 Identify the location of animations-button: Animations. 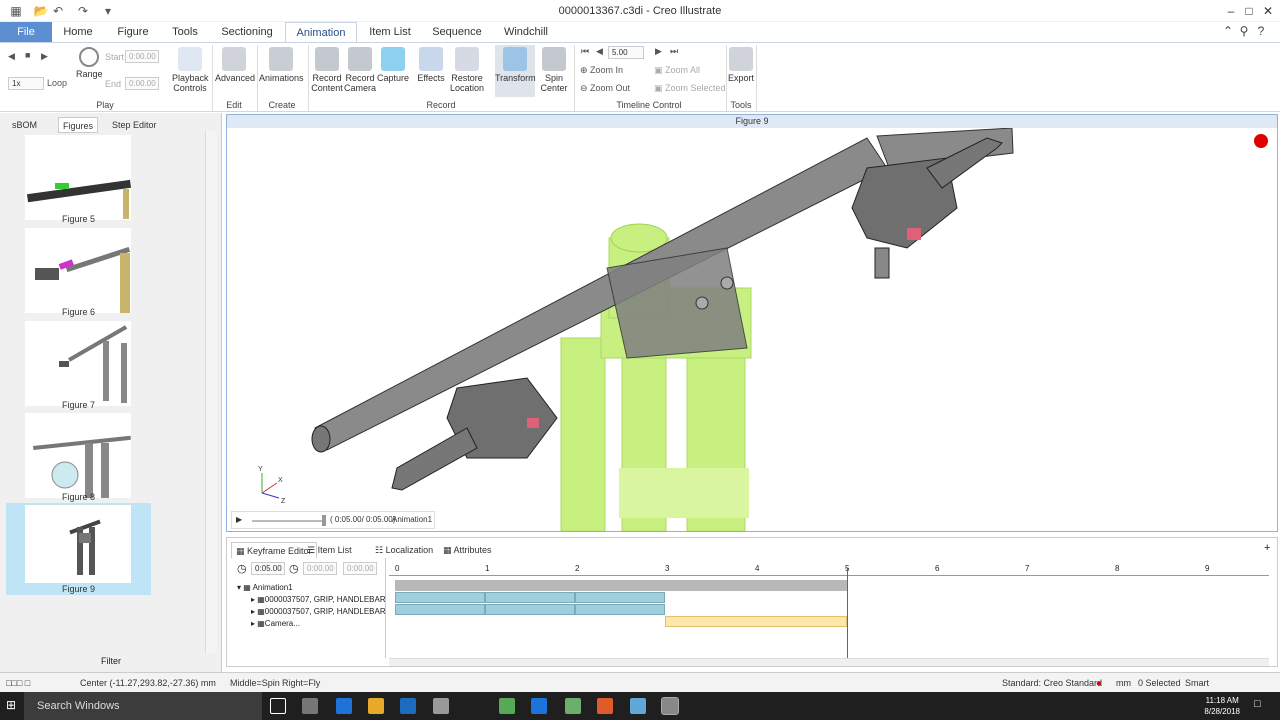
(281, 65).